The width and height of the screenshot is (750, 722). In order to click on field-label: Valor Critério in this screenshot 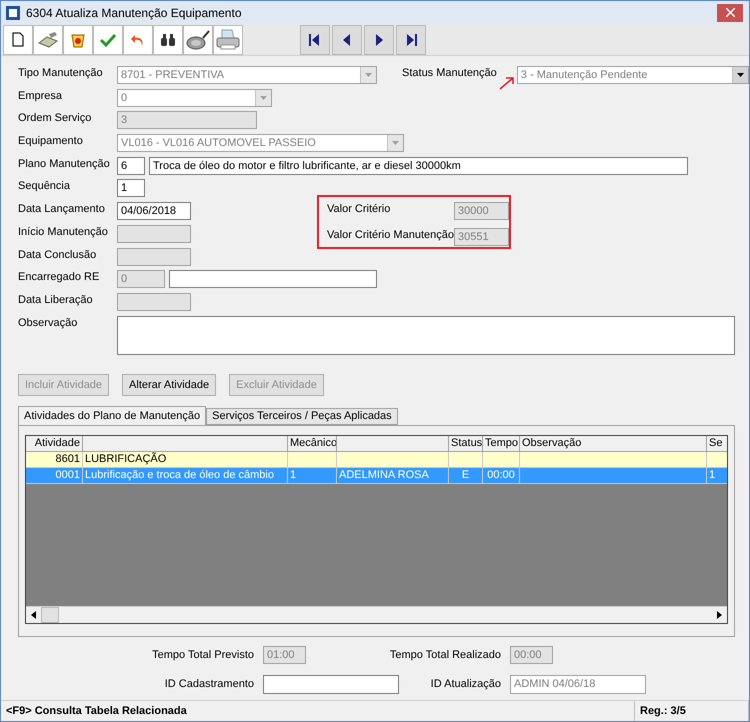, I will do `click(359, 209)`.